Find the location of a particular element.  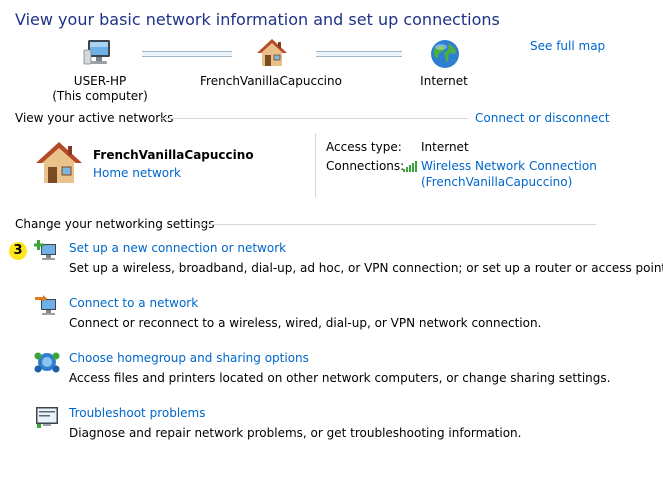

troubleshoot-icon is located at coordinates (47, 417).